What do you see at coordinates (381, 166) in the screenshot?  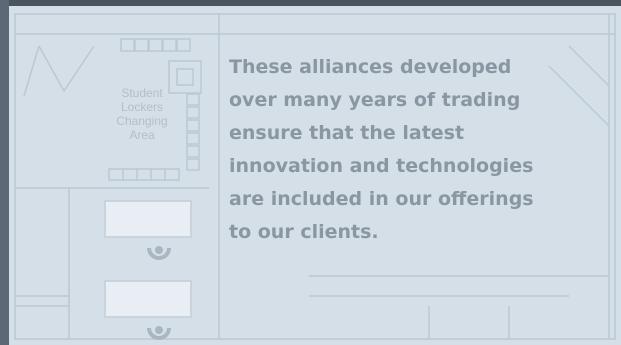 I see `caption-line: innovation and technologies` at bounding box center [381, 166].